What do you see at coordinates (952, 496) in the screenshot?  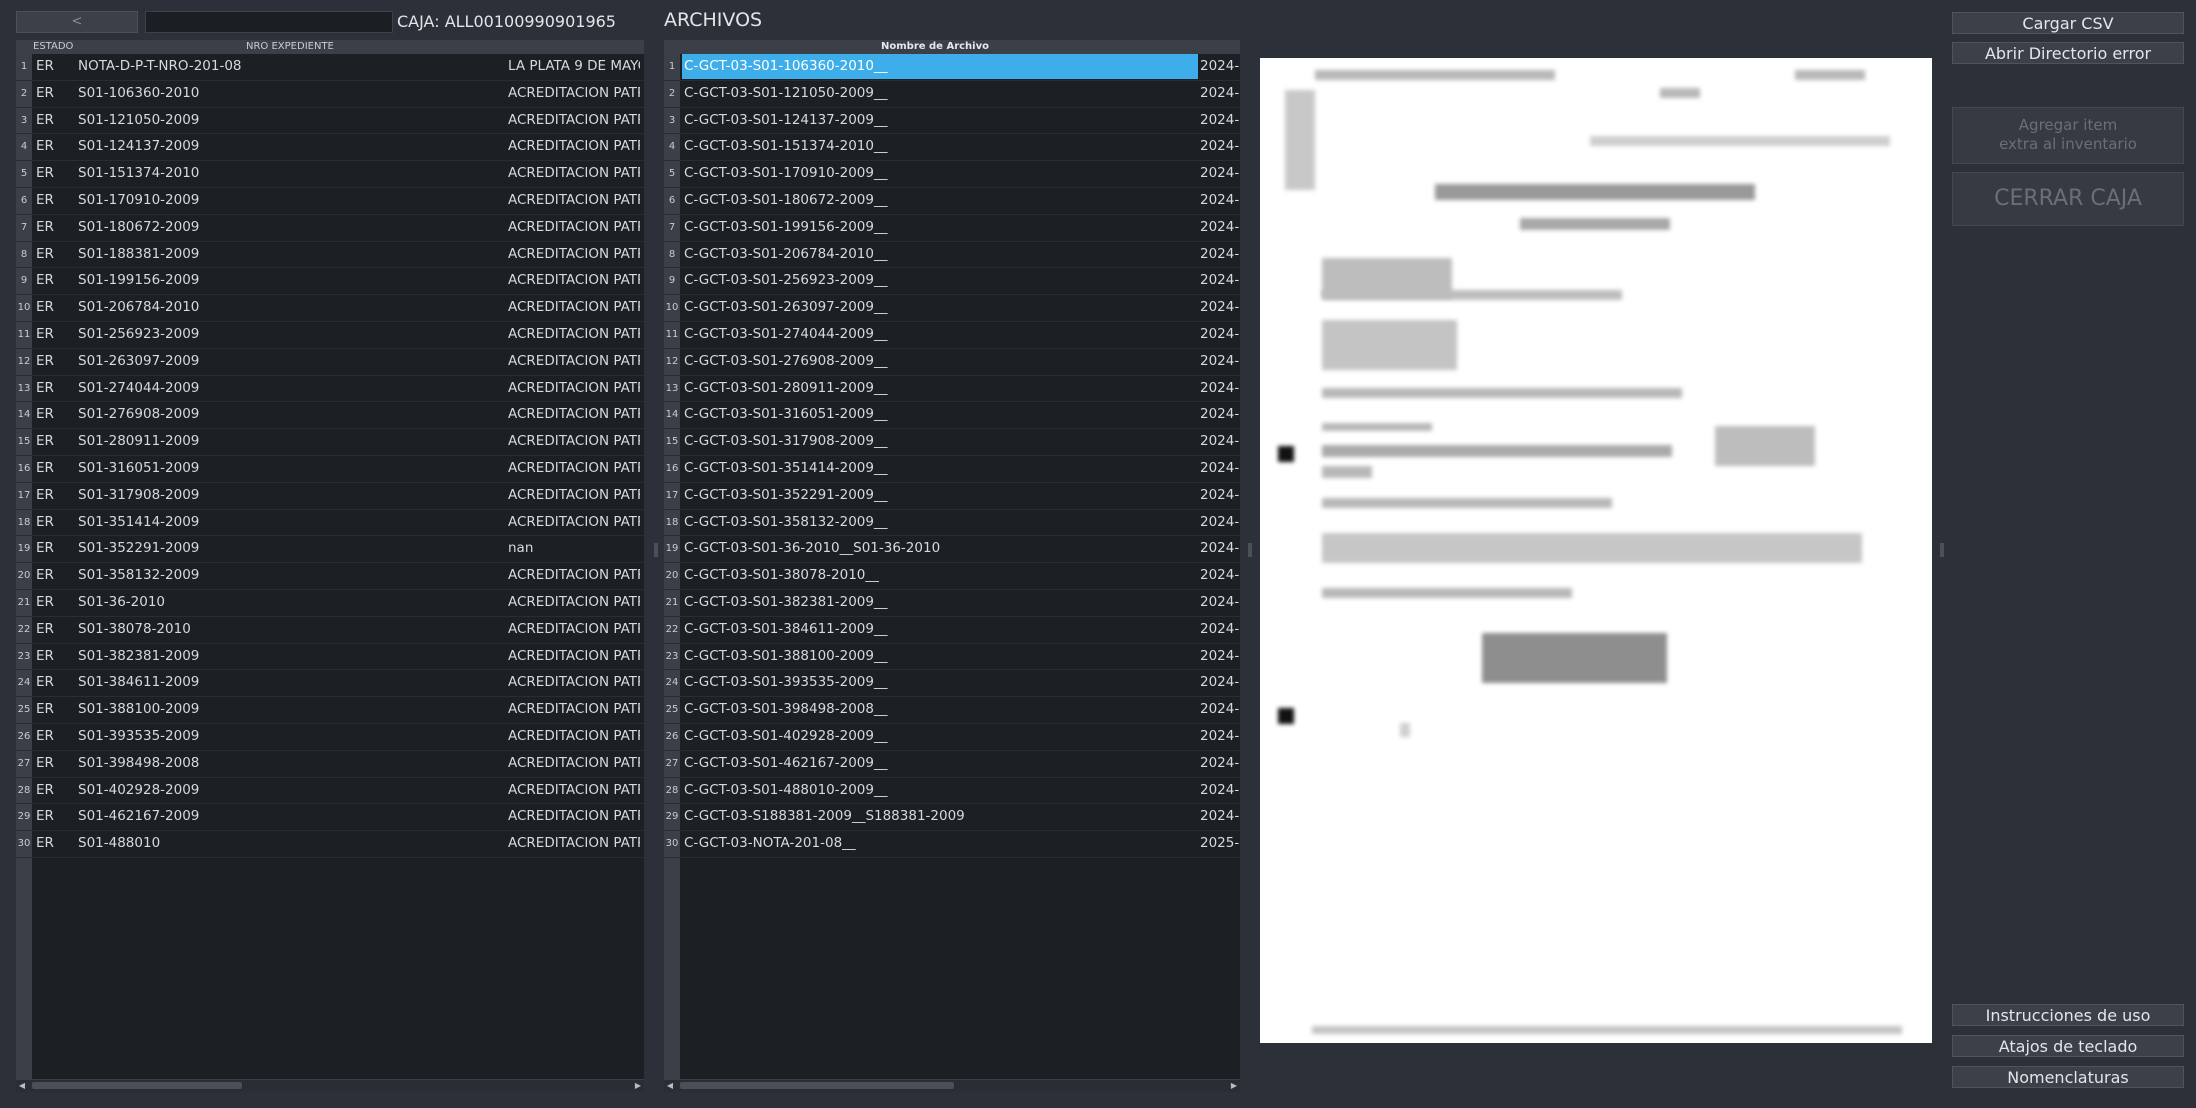 I see `table-row: 17 C-GCT-03-S01-352291-2009__ 2024-0` at bounding box center [952, 496].